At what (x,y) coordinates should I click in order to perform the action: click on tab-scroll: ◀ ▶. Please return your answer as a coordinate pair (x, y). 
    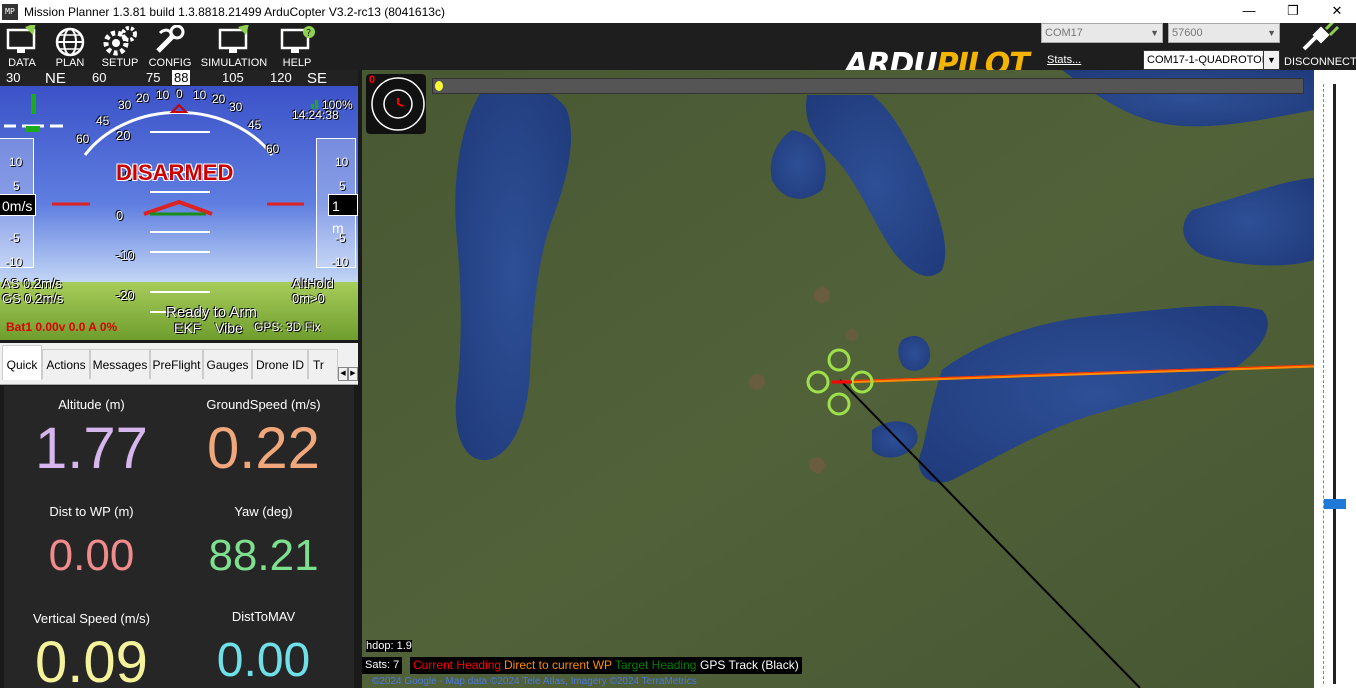
    Looking at the image, I should click on (348, 374).